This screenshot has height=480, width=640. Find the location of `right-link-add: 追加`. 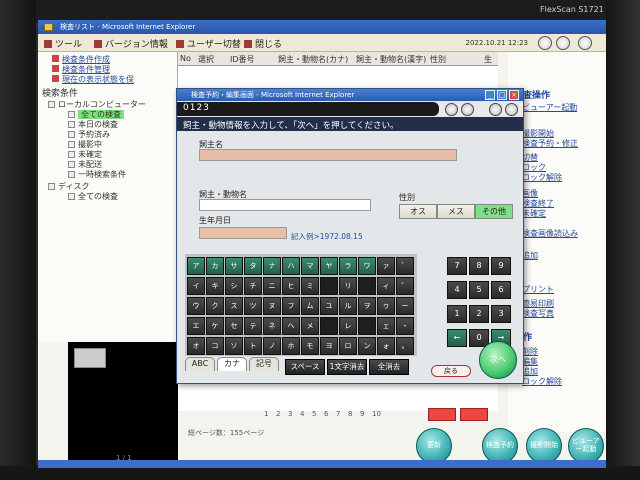

right-link-add: 追加 is located at coordinates (530, 255).